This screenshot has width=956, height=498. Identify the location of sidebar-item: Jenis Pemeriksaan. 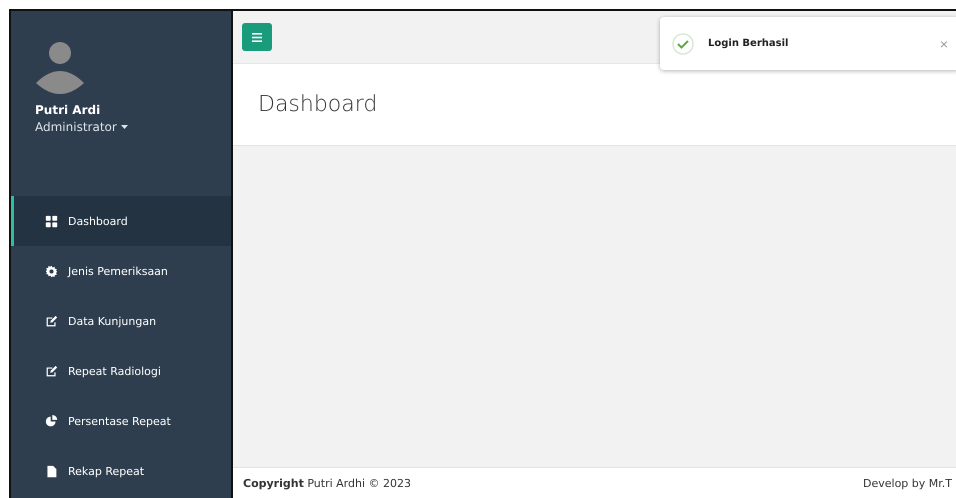
(121, 271).